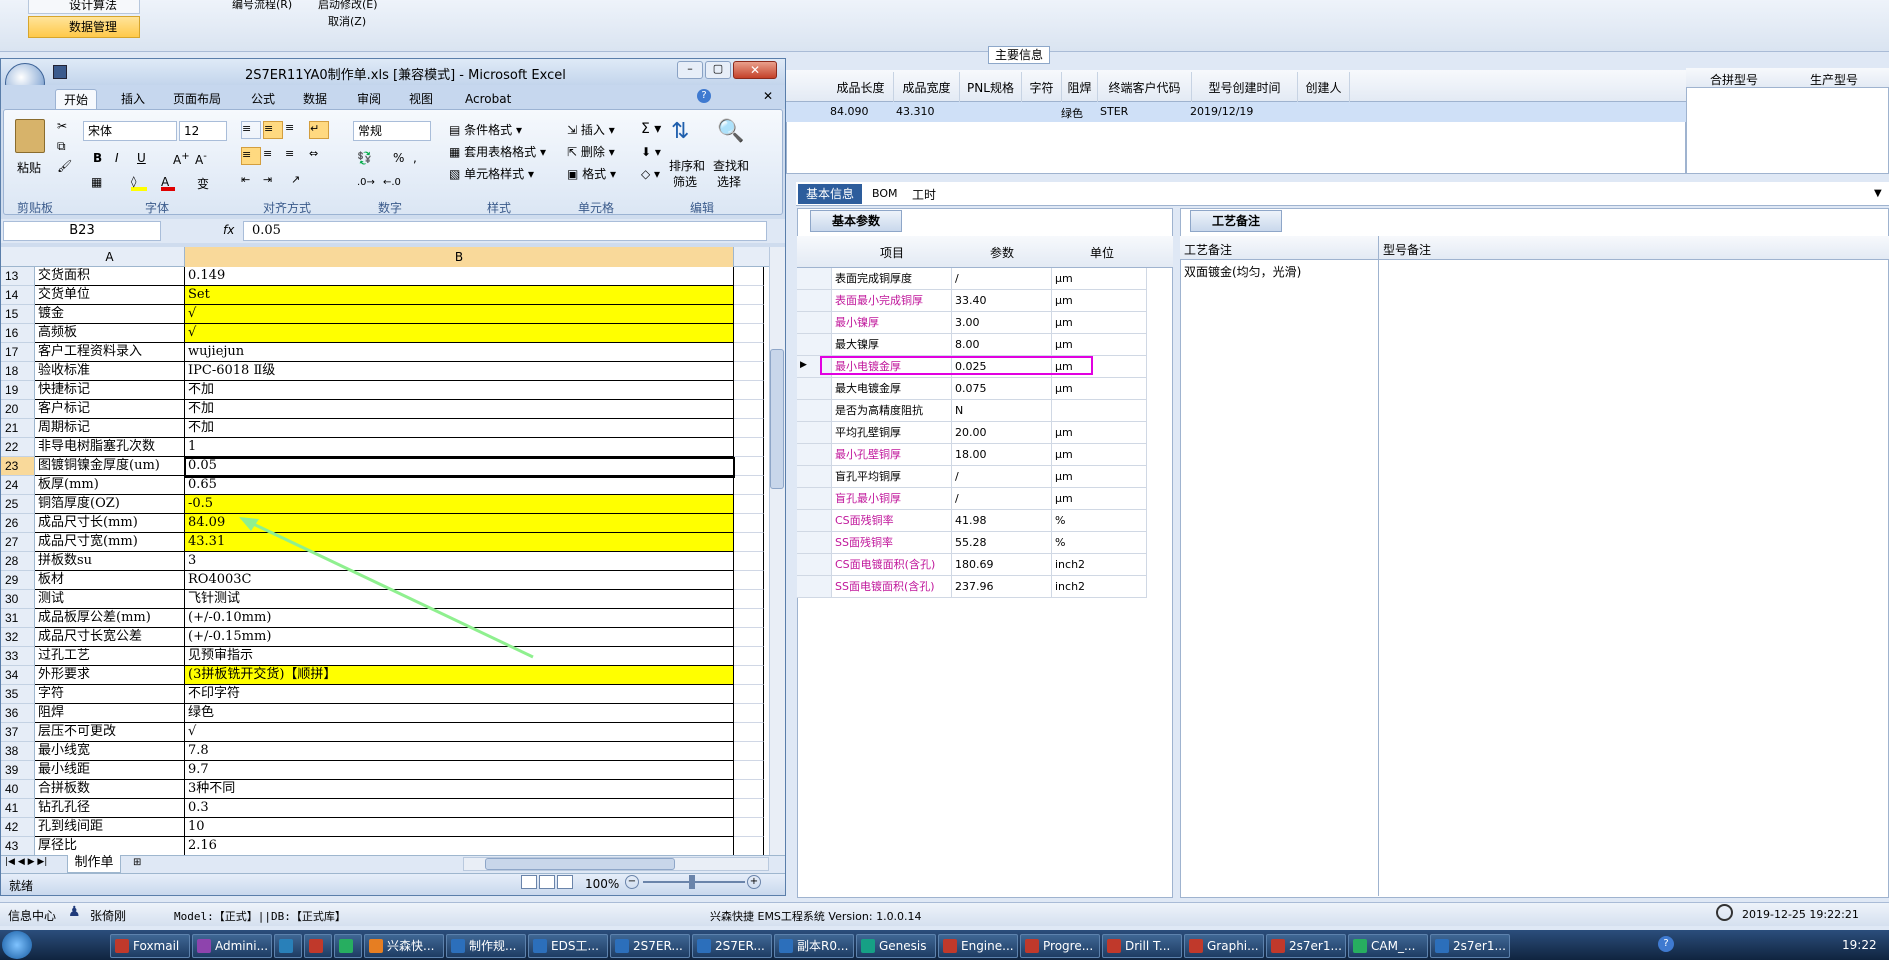 The width and height of the screenshot is (1889, 960). Describe the element at coordinates (729, 181) in the screenshot. I see `find-label-2: 选择` at that location.